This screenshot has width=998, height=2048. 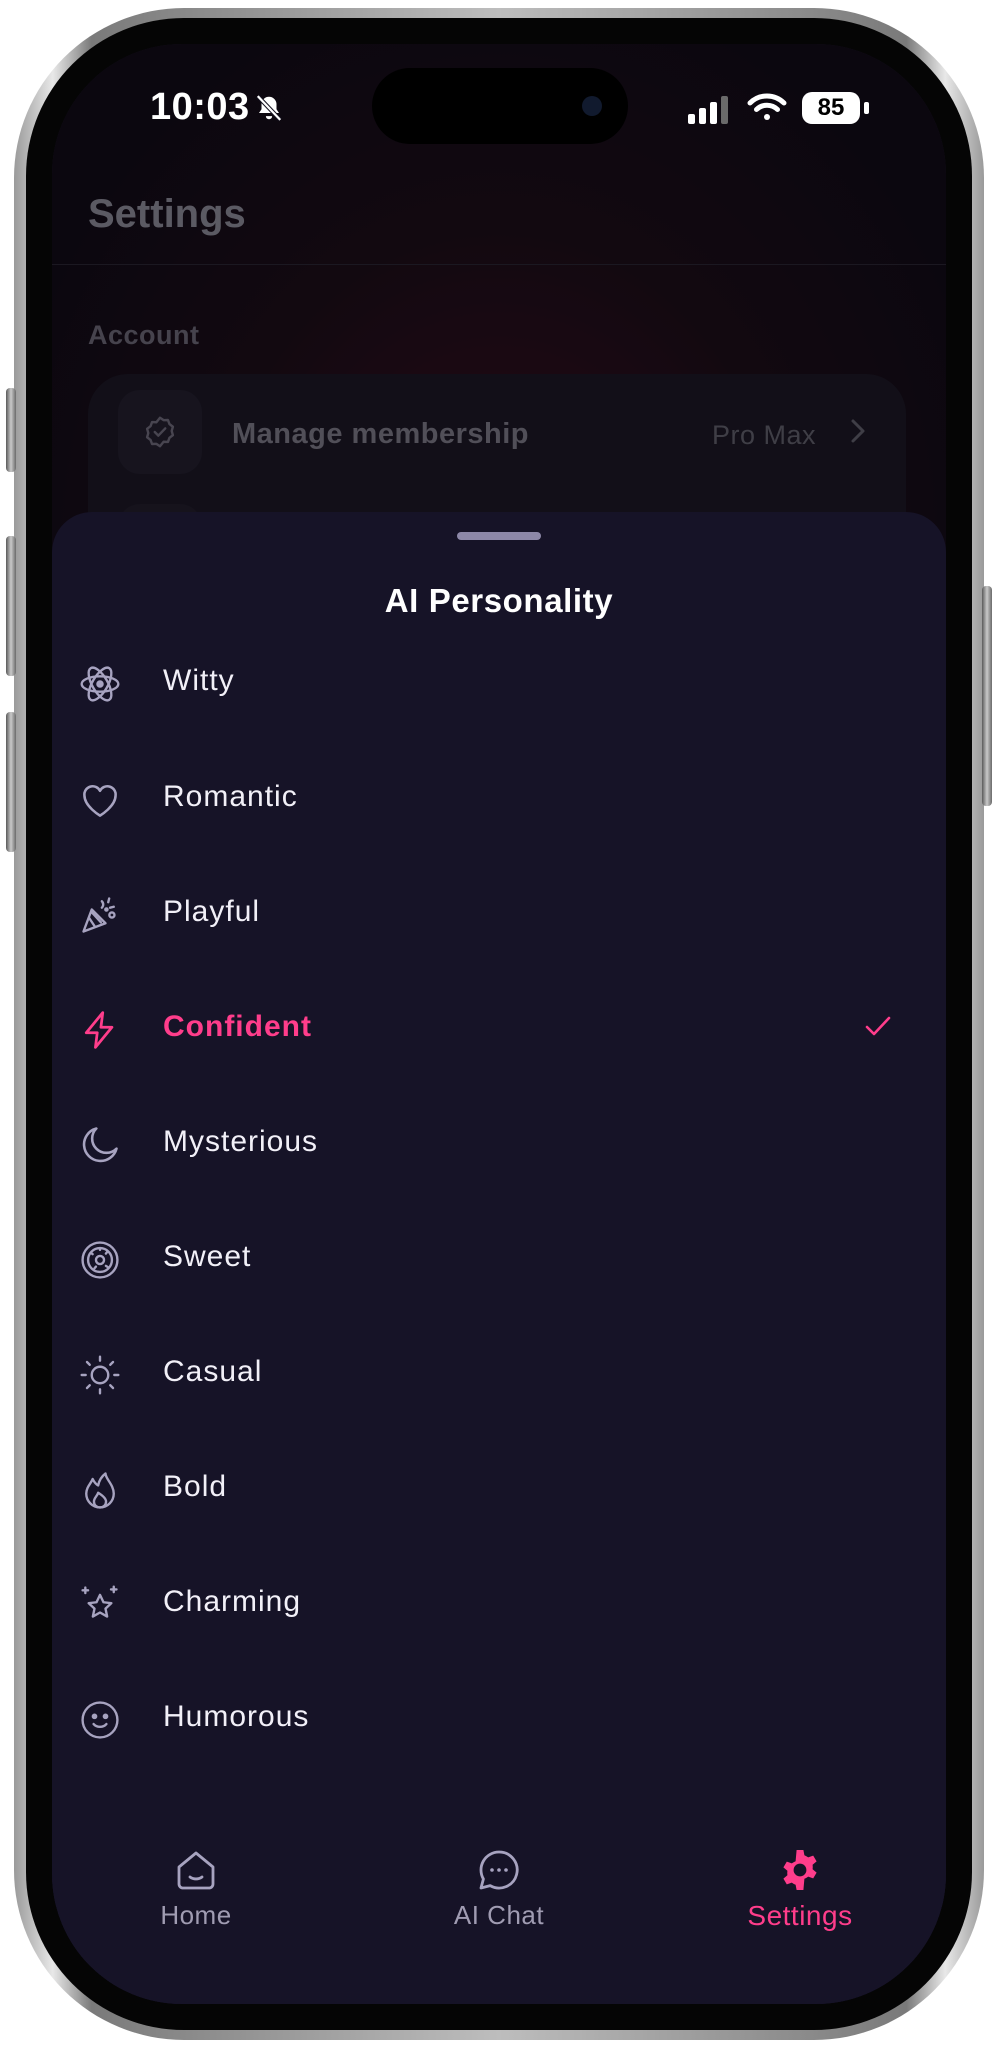 I want to click on option-label: Charming, so click(x=232, y=1601).